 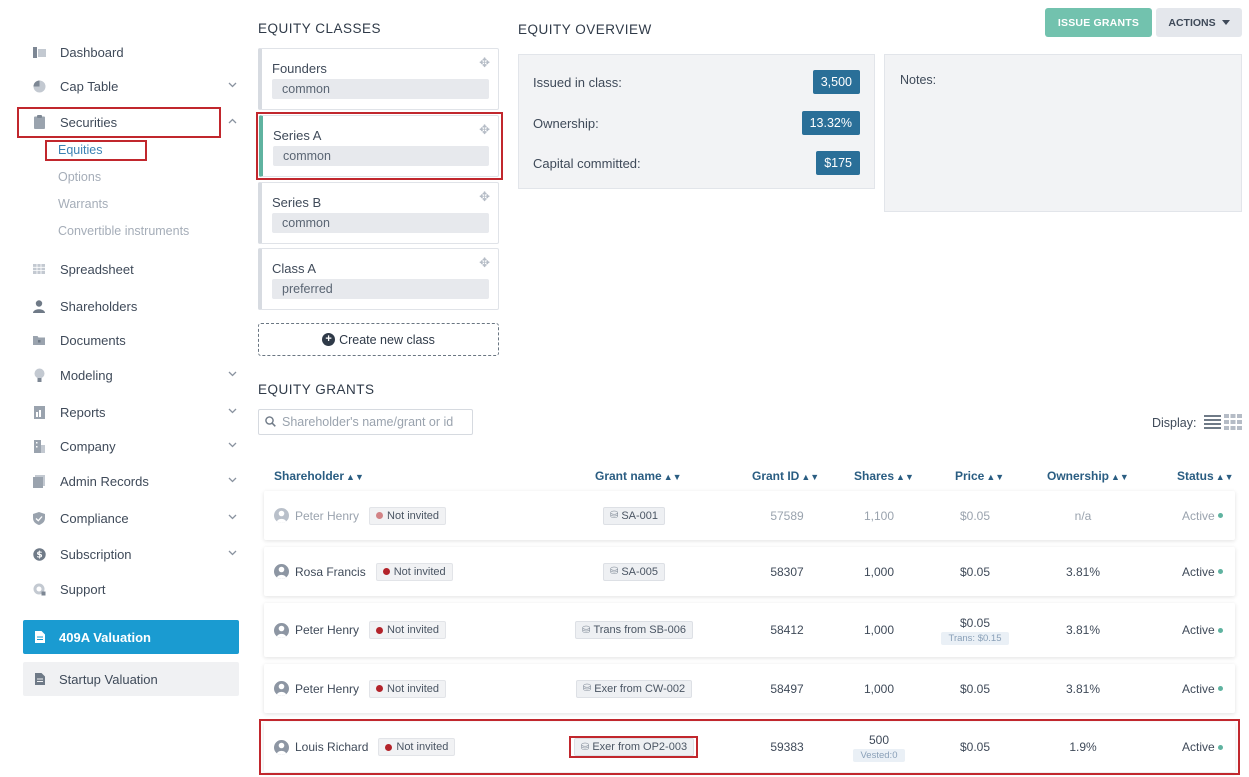 I want to click on status-label: Active, so click(x=1198, y=571).